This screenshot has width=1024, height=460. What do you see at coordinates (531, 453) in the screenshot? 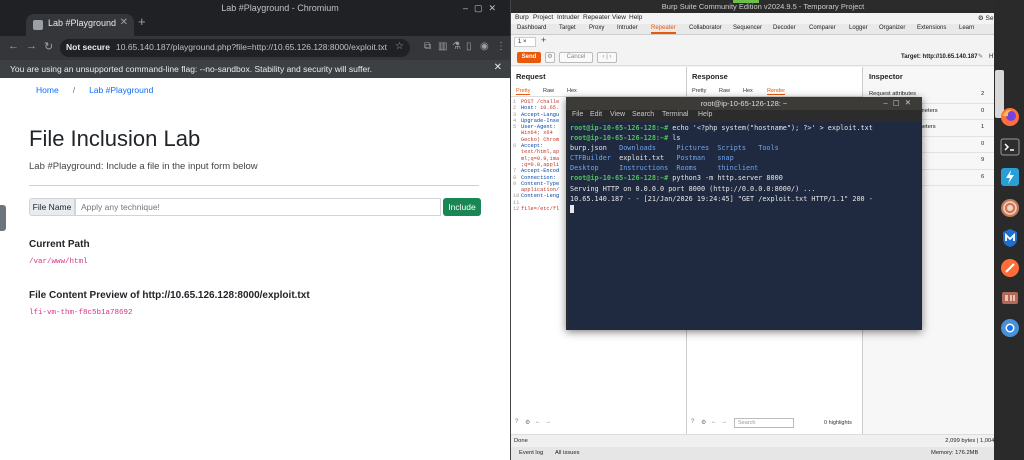
I see `event-log-button: Event log` at bounding box center [531, 453].